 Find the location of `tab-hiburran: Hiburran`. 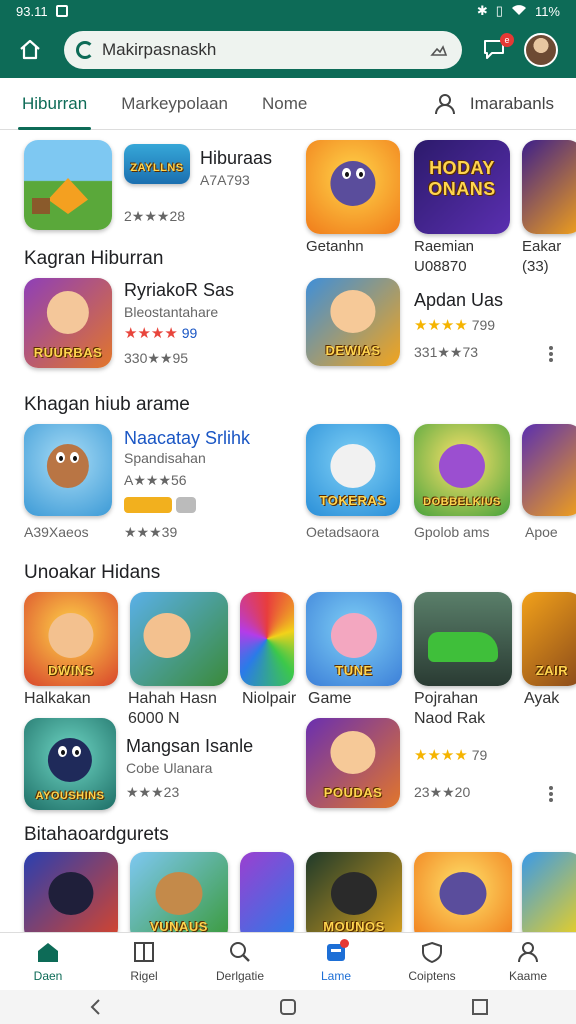

tab-hiburran: Hiburran is located at coordinates (54, 104).